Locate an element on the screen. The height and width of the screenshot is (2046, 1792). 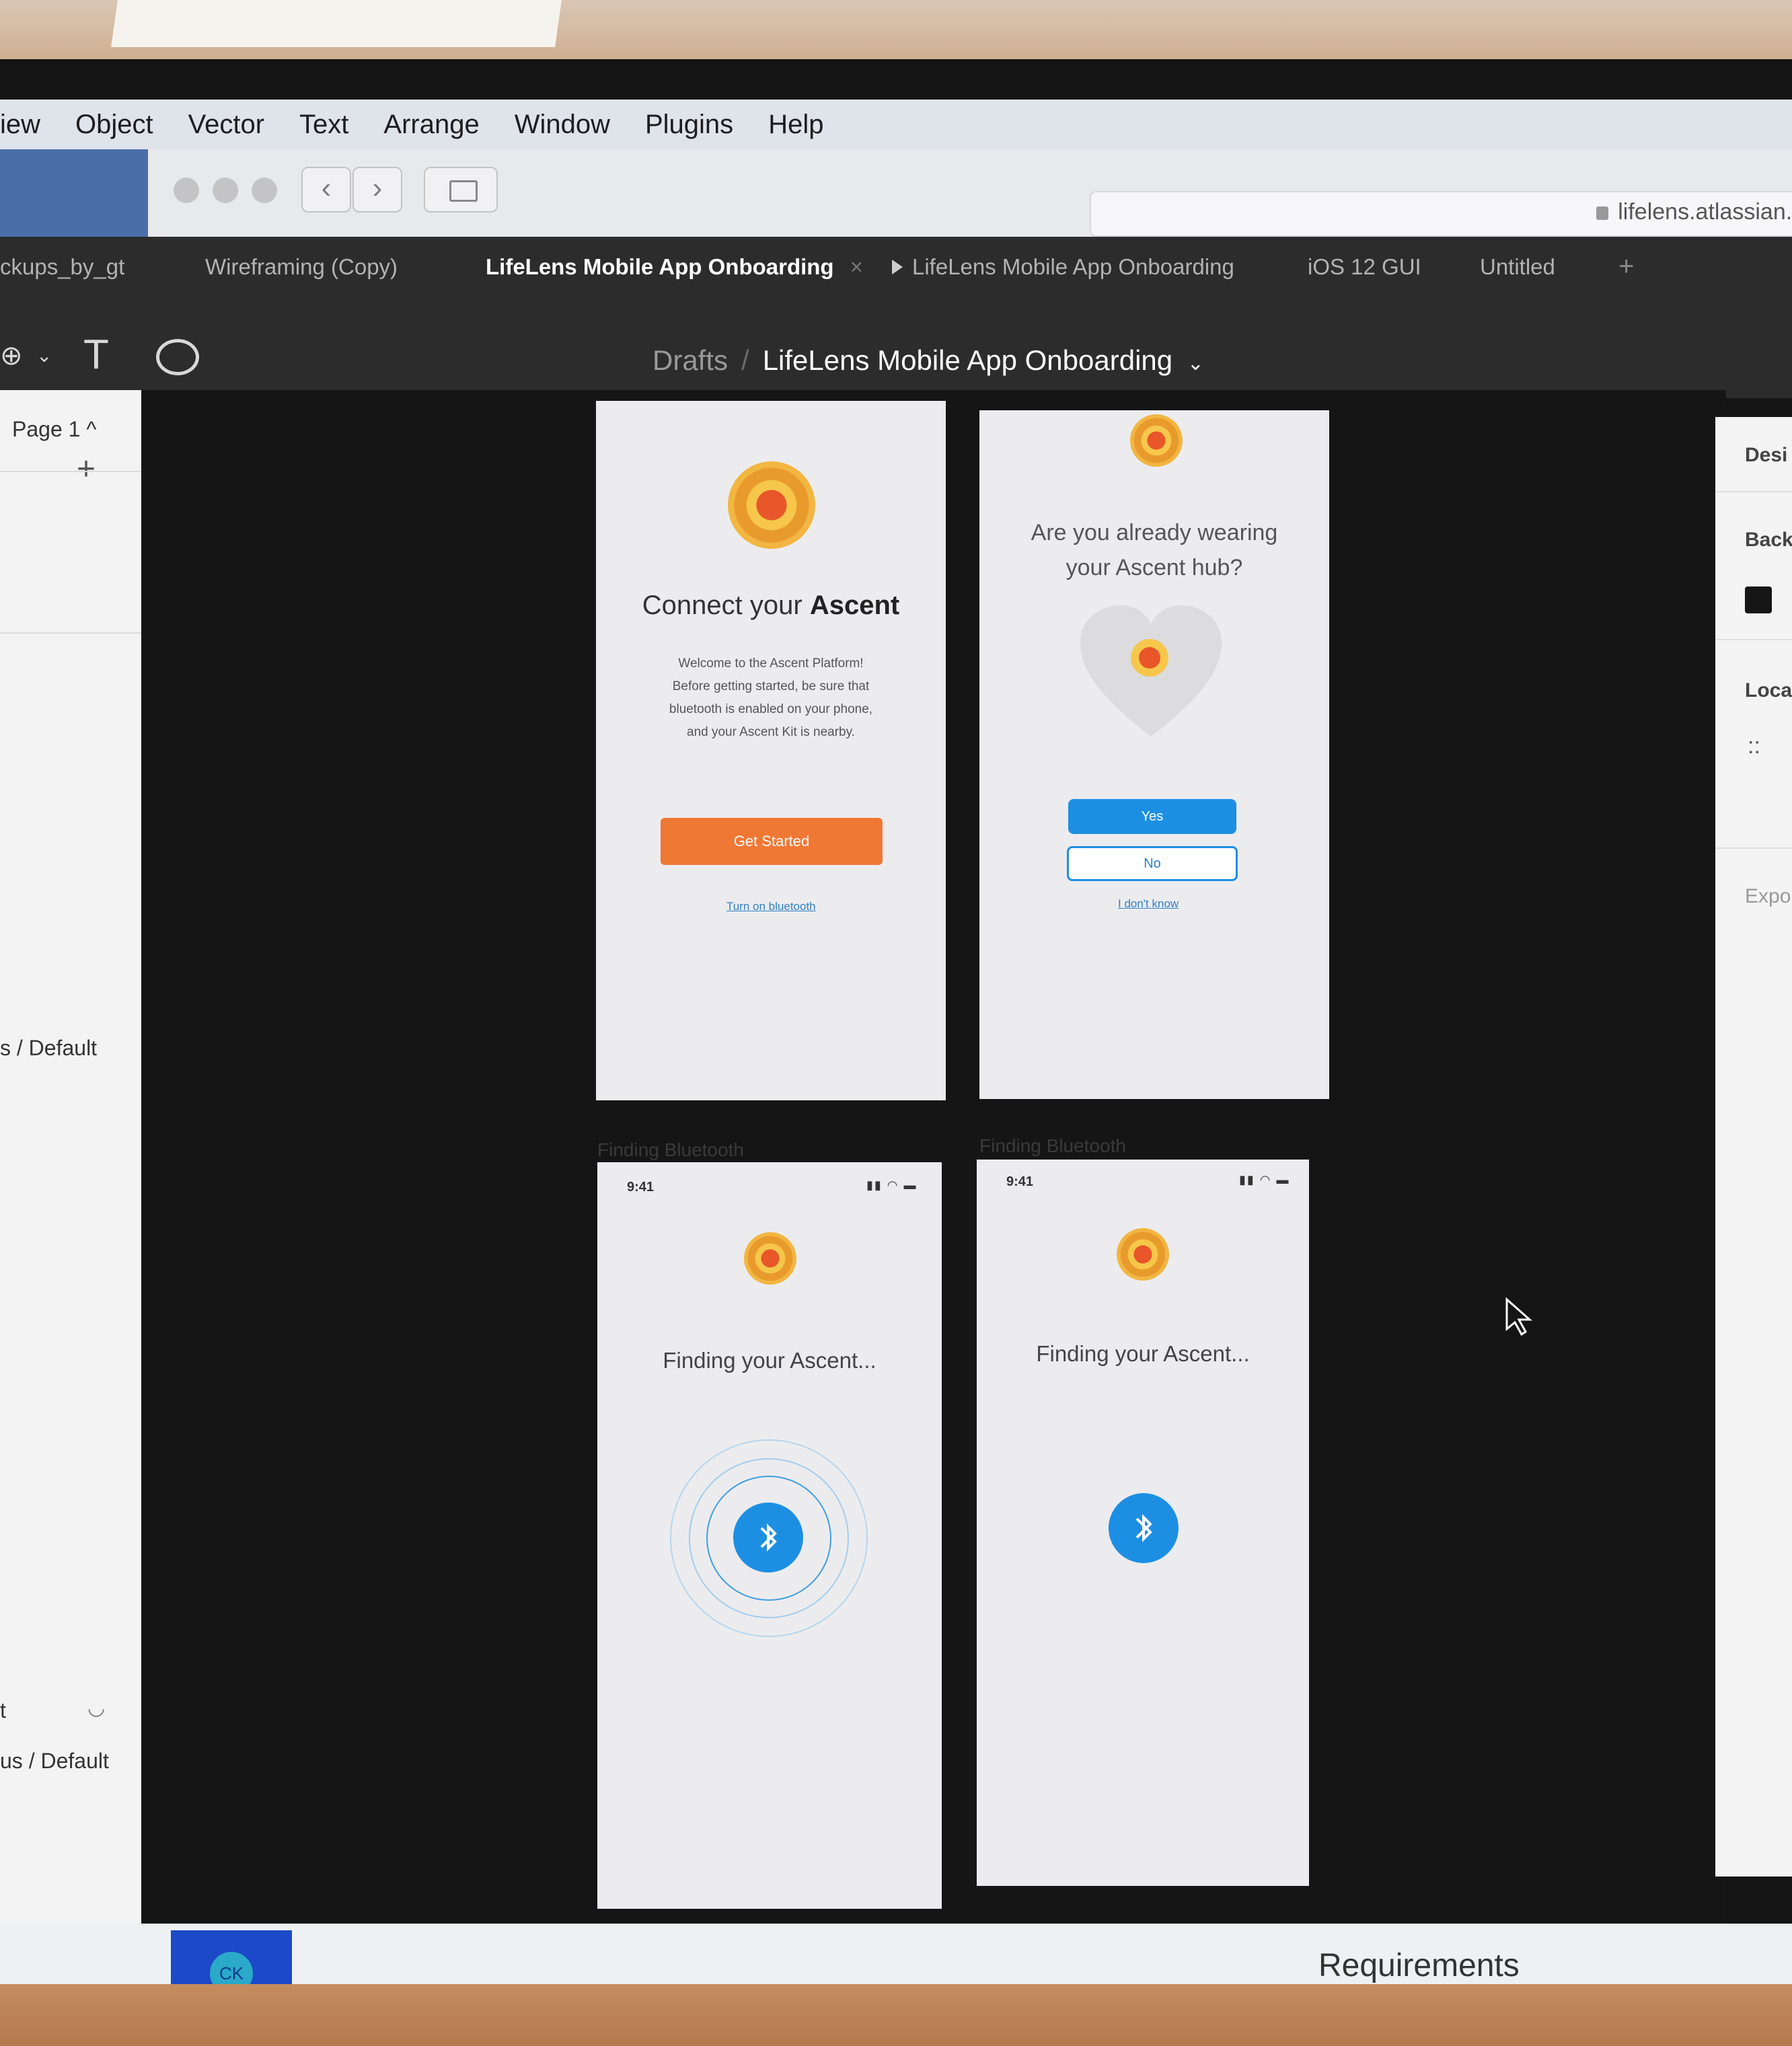
breadcrumb-drafts: Drafts is located at coordinates (690, 360).